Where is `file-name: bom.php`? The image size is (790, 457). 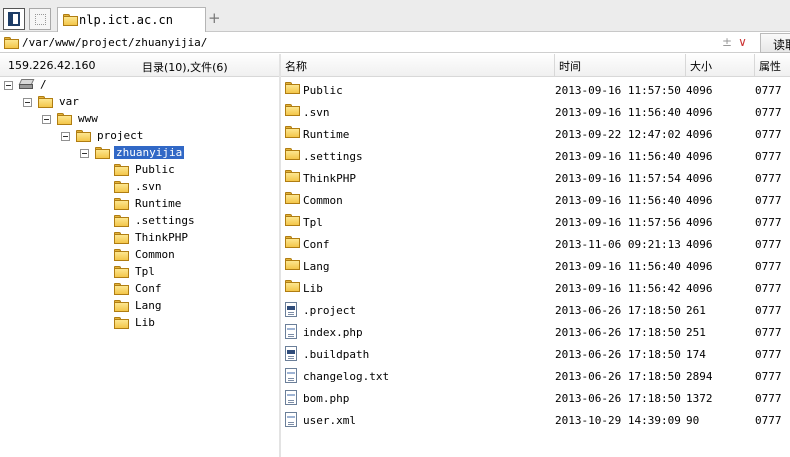
file-name: bom.php is located at coordinates (326, 398).